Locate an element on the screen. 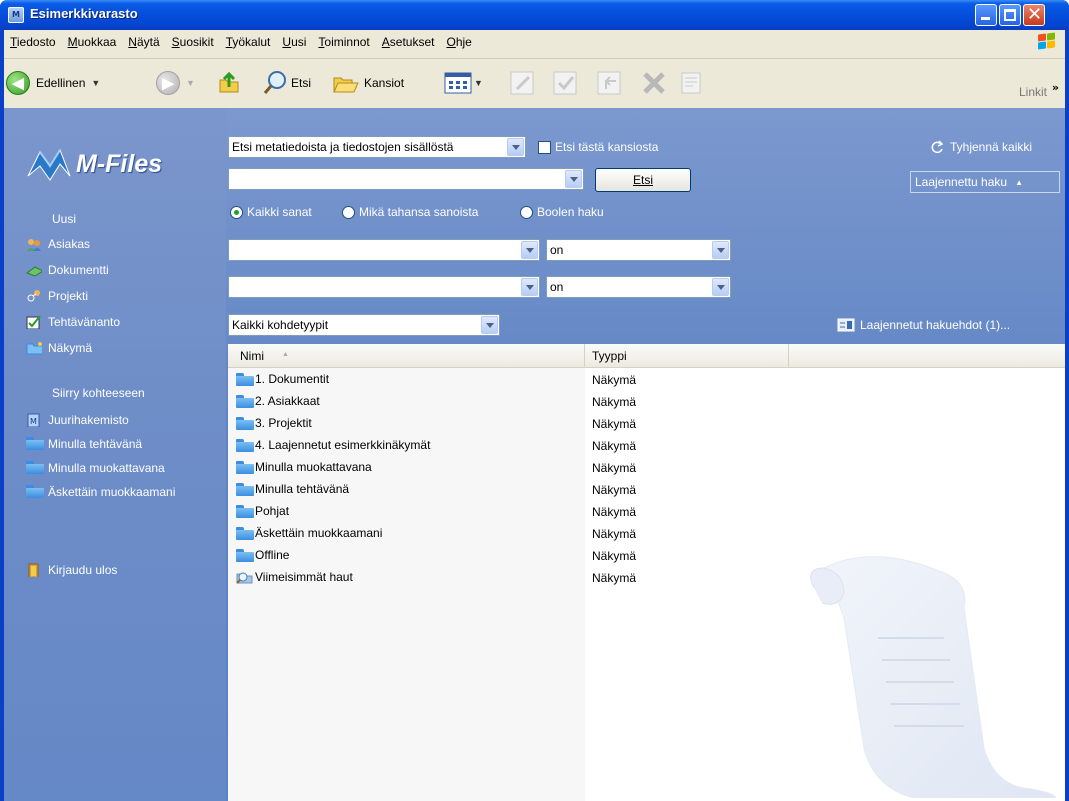 This screenshot has height=801, width=1069. folders-button: Kansiot is located at coordinates (368, 83).